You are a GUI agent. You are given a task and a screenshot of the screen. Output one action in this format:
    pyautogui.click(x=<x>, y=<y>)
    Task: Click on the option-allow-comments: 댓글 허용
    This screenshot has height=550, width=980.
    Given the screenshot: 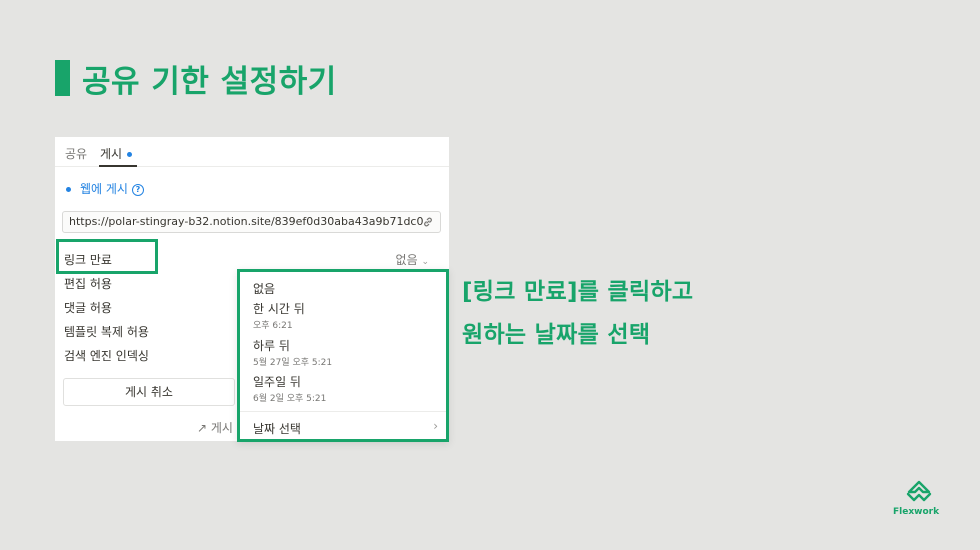 What is the action you would take?
    pyautogui.click(x=88, y=307)
    